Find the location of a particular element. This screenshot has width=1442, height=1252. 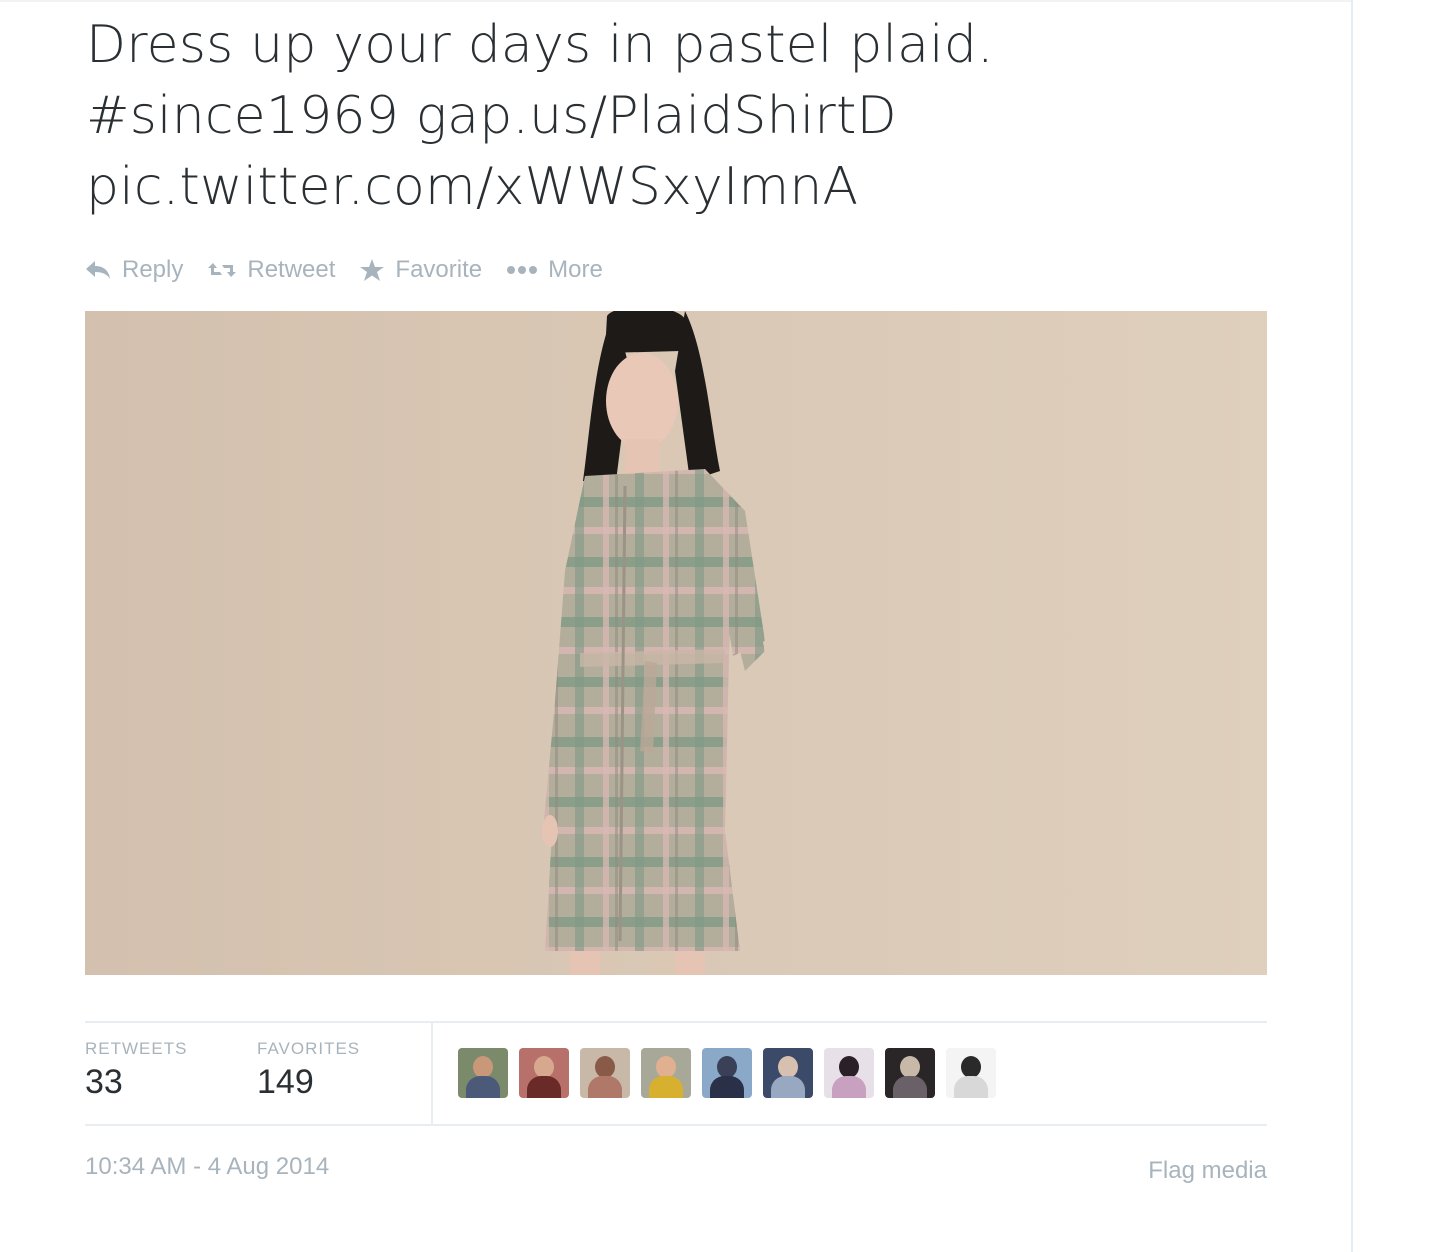

top-border is located at coordinates (675, 1).